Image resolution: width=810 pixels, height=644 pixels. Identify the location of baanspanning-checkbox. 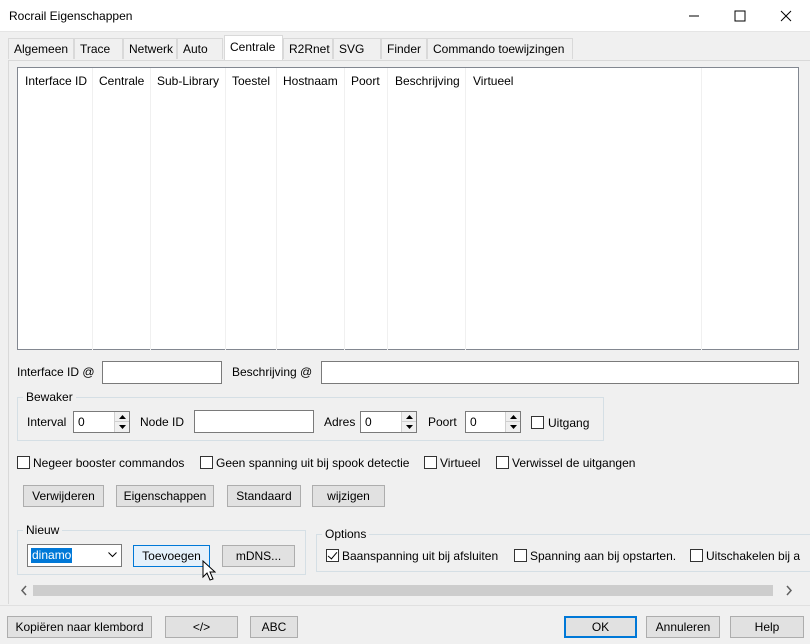
(332, 555).